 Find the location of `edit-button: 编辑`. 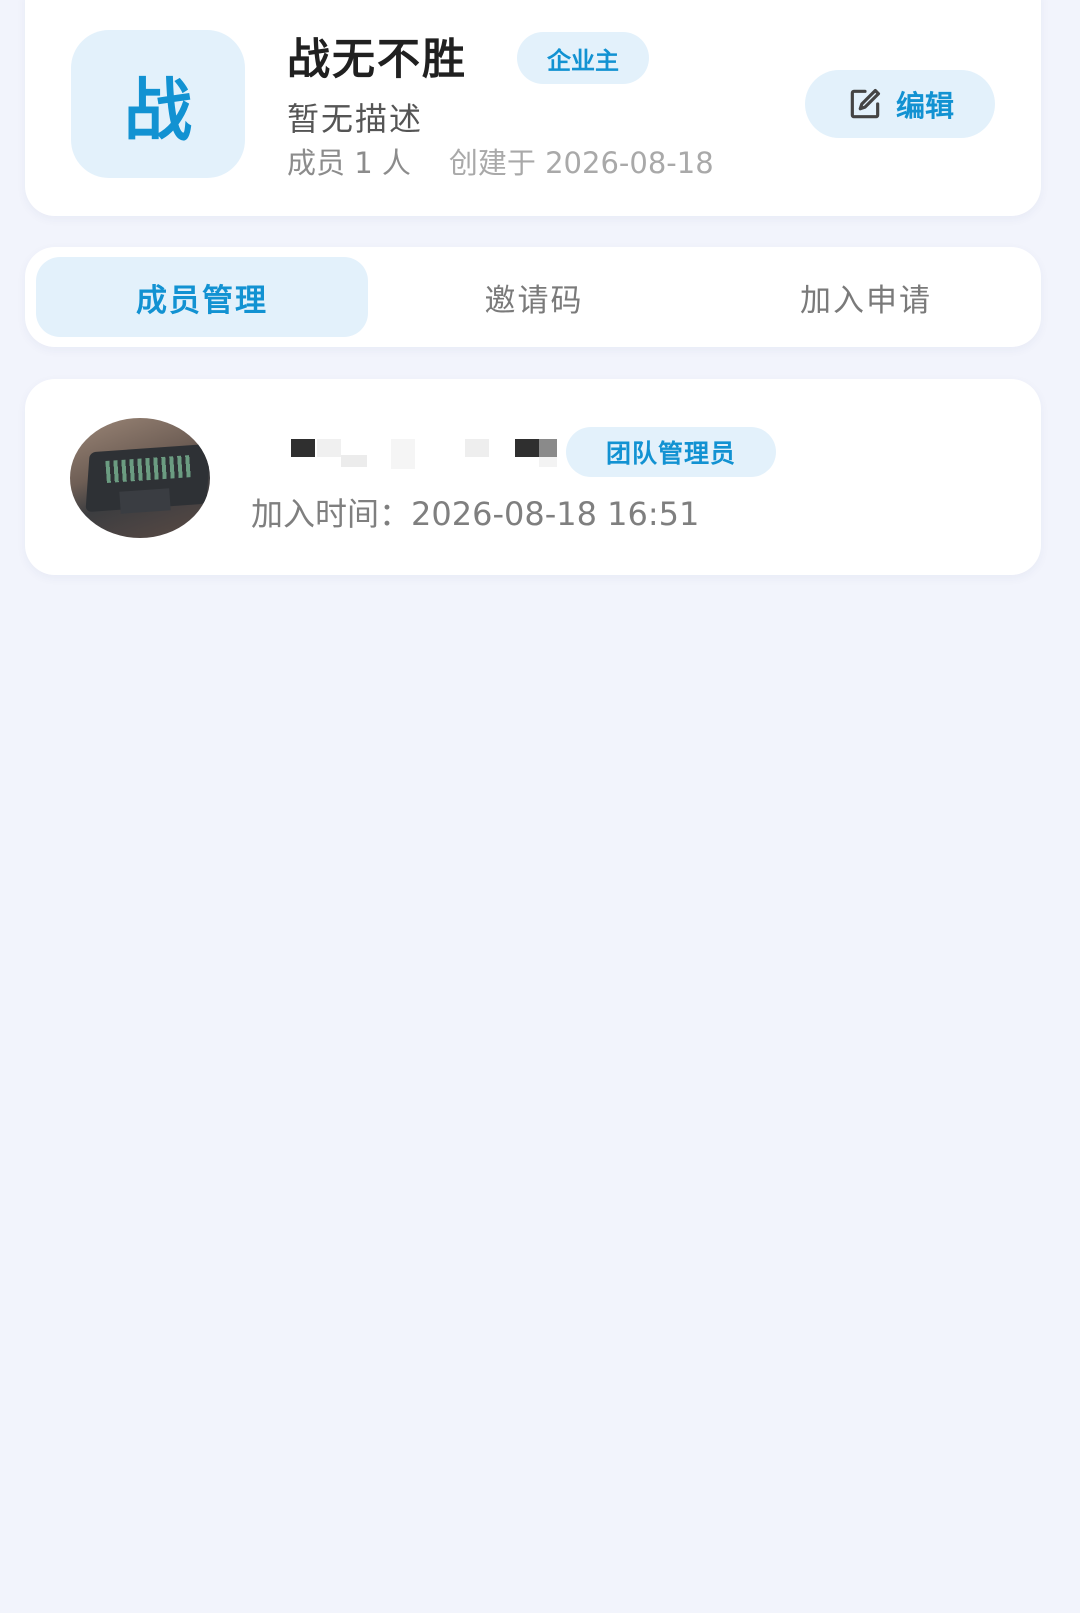

edit-button: 编辑 is located at coordinates (900, 104).